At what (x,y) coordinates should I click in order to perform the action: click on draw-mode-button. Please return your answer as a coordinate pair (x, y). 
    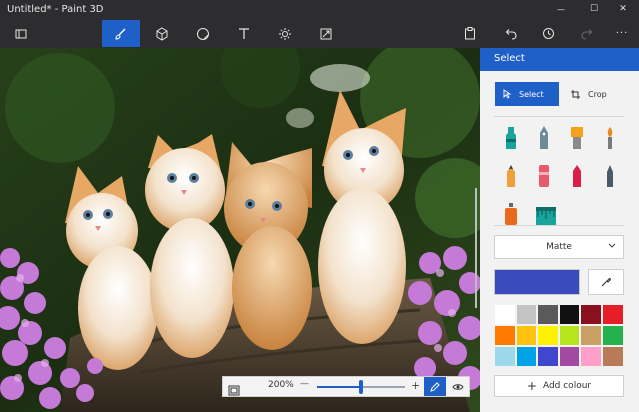
    Looking at the image, I should click on (435, 386).